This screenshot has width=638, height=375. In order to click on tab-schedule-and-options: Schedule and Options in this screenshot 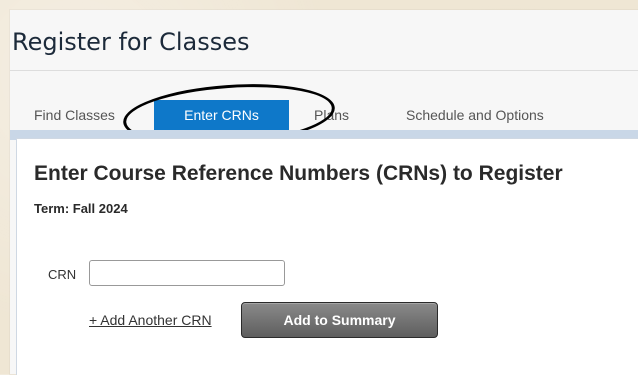, I will do `click(475, 115)`.